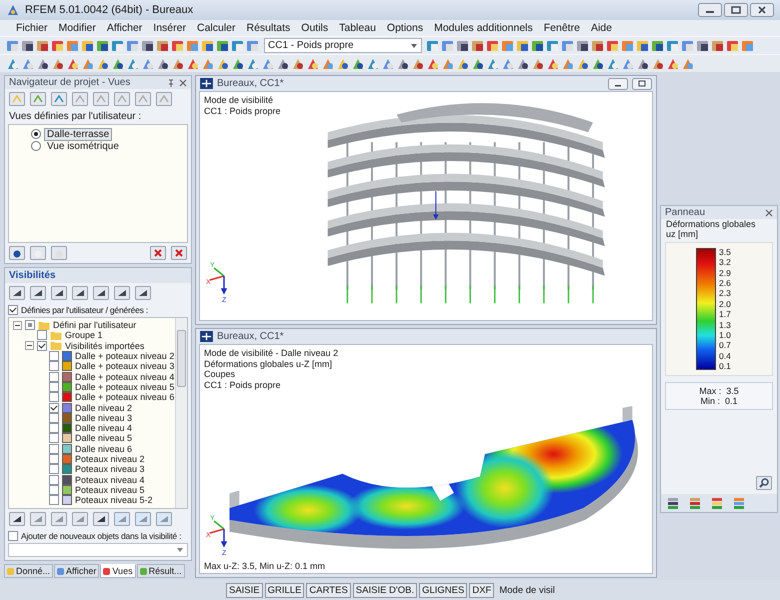 The height and width of the screenshot is (600, 780). What do you see at coordinates (268, 28) in the screenshot?
I see `menu-item: Résultats` at bounding box center [268, 28].